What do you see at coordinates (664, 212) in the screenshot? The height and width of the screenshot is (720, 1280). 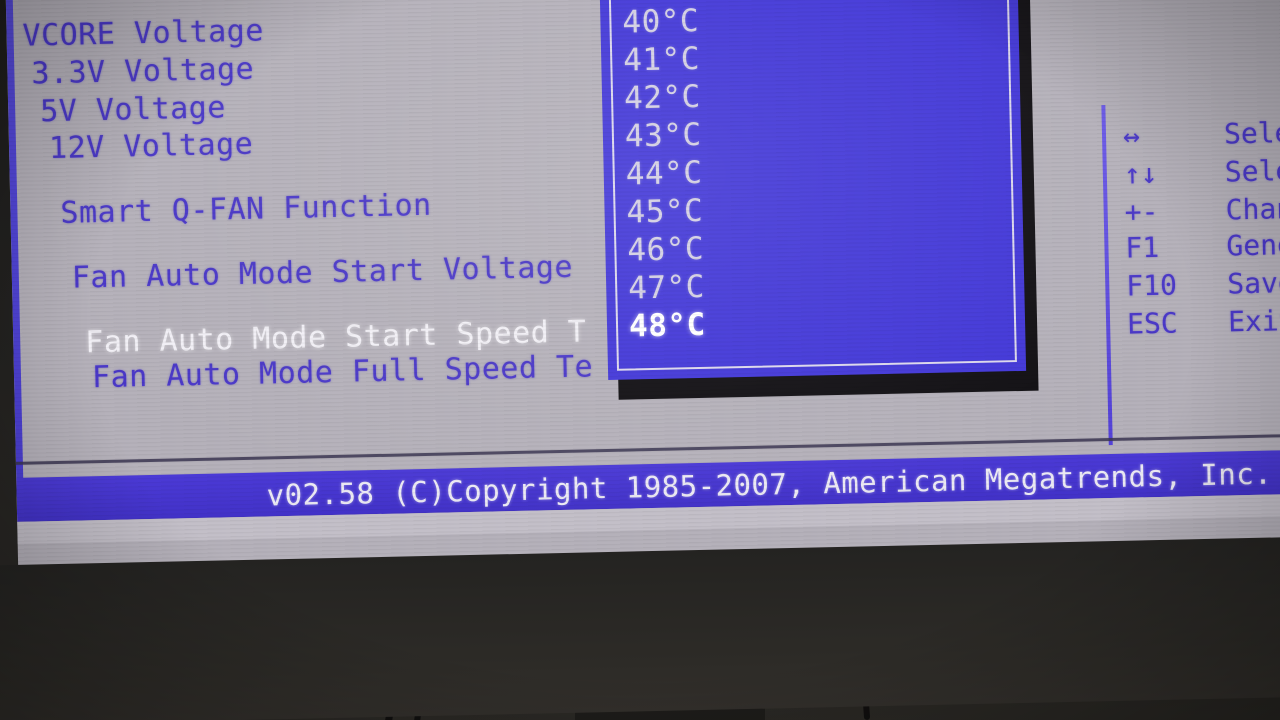 I see `dropdown-option: 45°C` at bounding box center [664, 212].